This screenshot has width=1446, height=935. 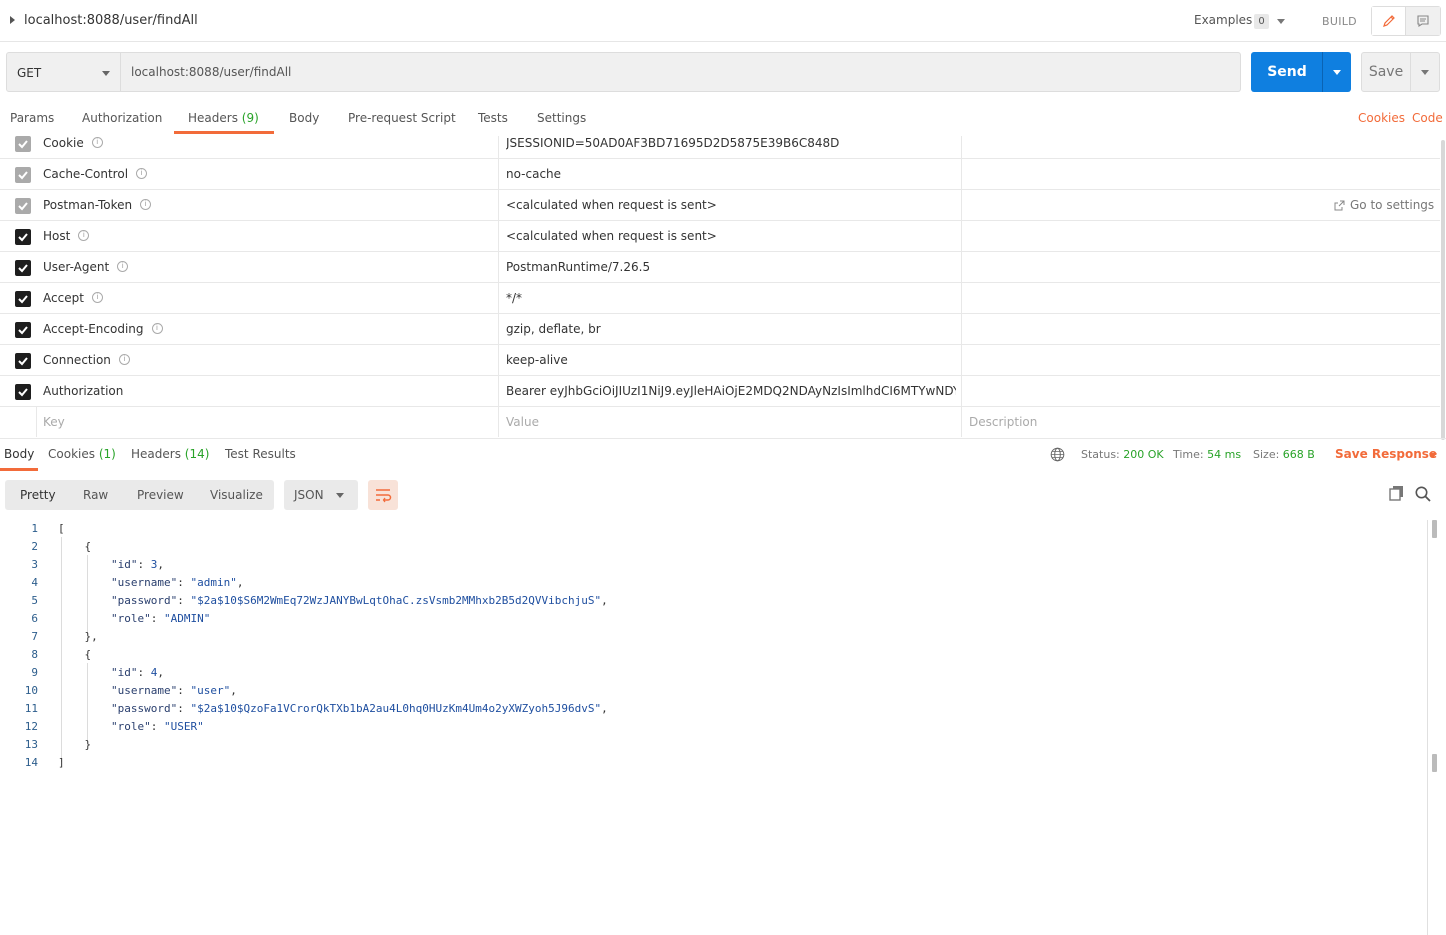 I want to click on expand-caret-icon, so click(x=12, y=20).